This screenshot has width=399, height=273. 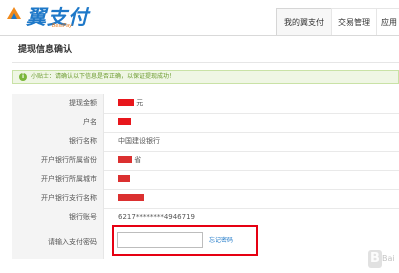 I want to click on watermark-text: Bai, so click(x=388, y=258).